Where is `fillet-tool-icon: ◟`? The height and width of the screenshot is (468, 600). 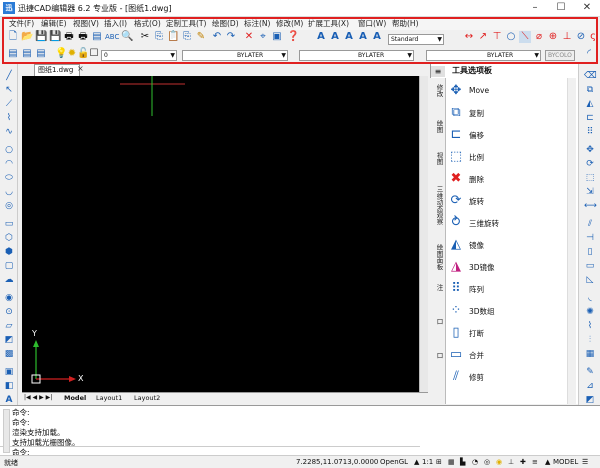 fillet-tool-icon: ◟ is located at coordinates (590, 298).